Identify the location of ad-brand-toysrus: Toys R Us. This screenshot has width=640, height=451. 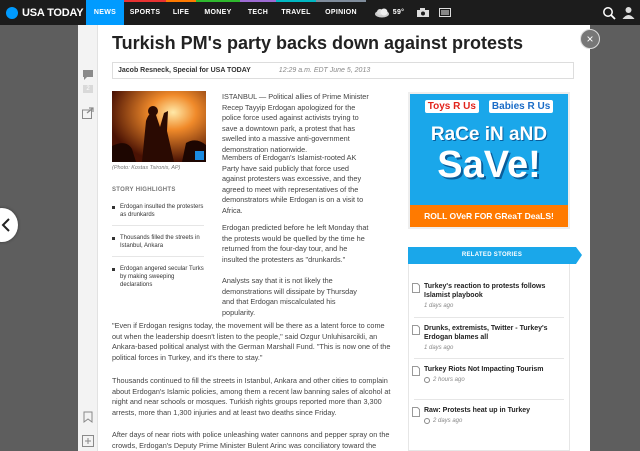
(451, 106).